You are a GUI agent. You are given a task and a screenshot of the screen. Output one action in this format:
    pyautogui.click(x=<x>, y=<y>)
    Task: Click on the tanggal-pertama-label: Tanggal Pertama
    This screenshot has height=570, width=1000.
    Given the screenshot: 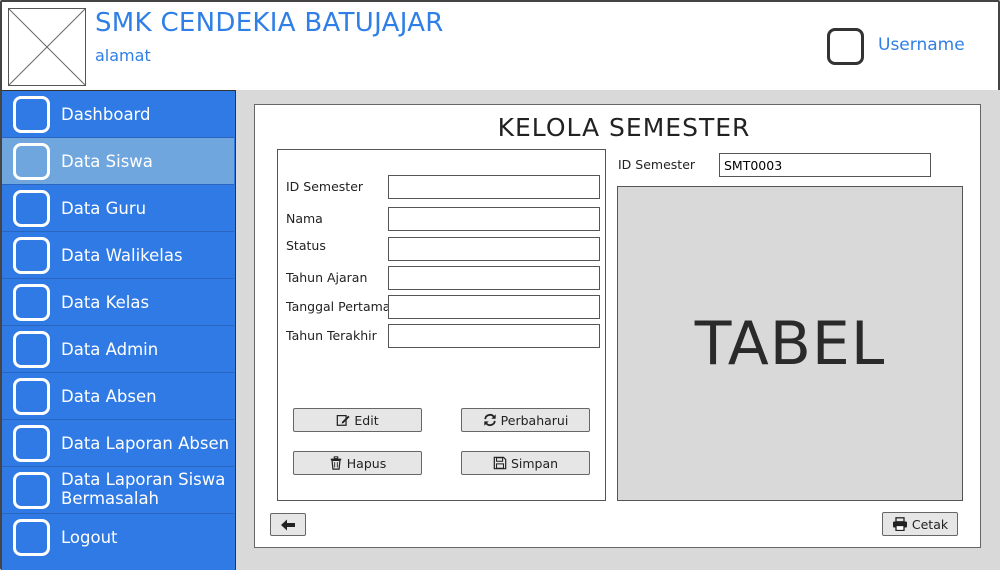 What is the action you would take?
    pyautogui.click(x=338, y=306)
    